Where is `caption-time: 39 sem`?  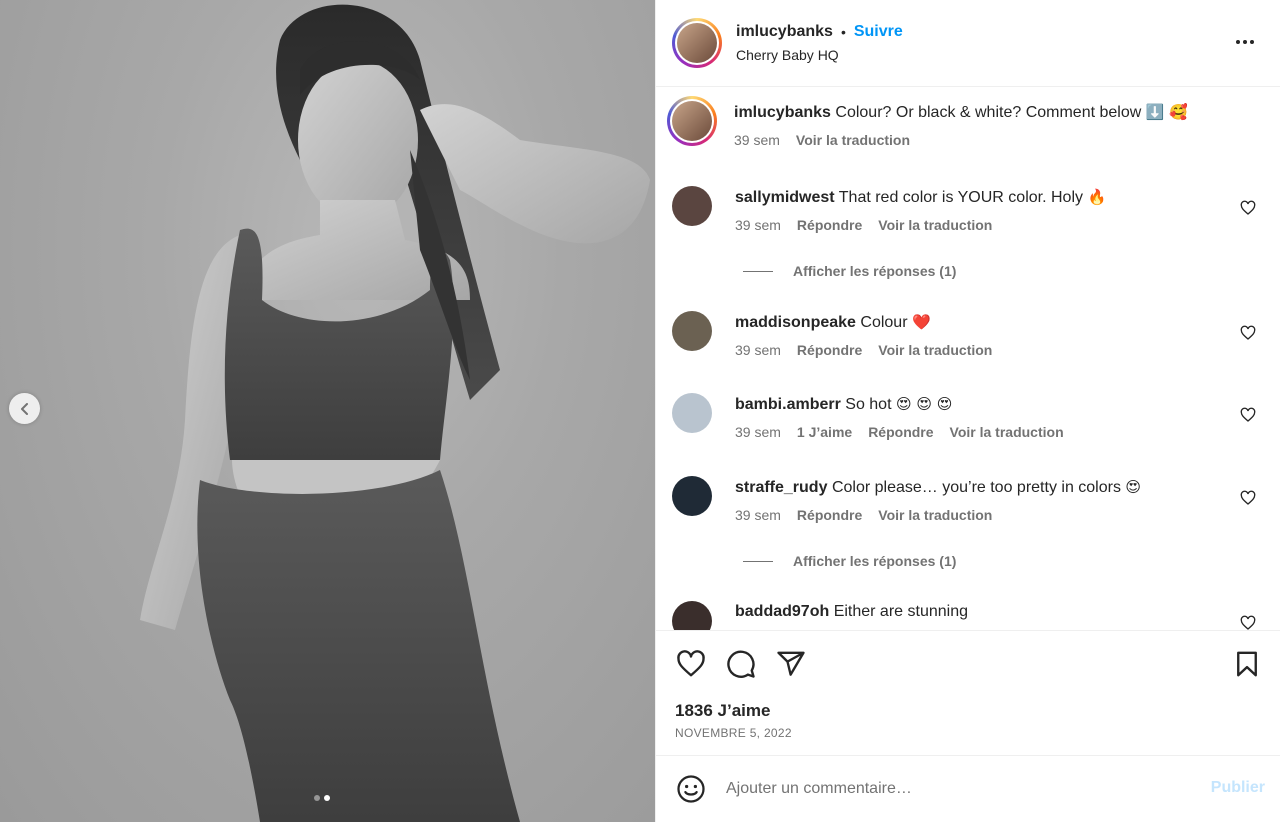
caption-time: 39 sem is located at coordinates (757, 140).